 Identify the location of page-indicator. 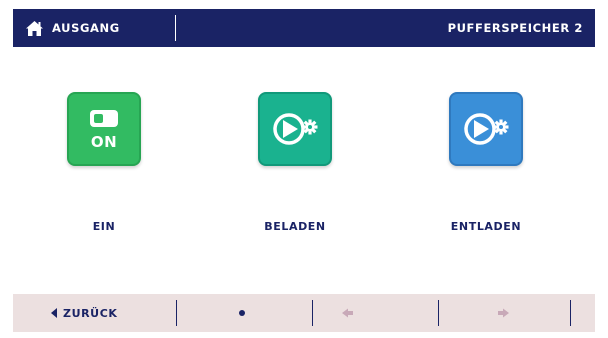
(242, 313).